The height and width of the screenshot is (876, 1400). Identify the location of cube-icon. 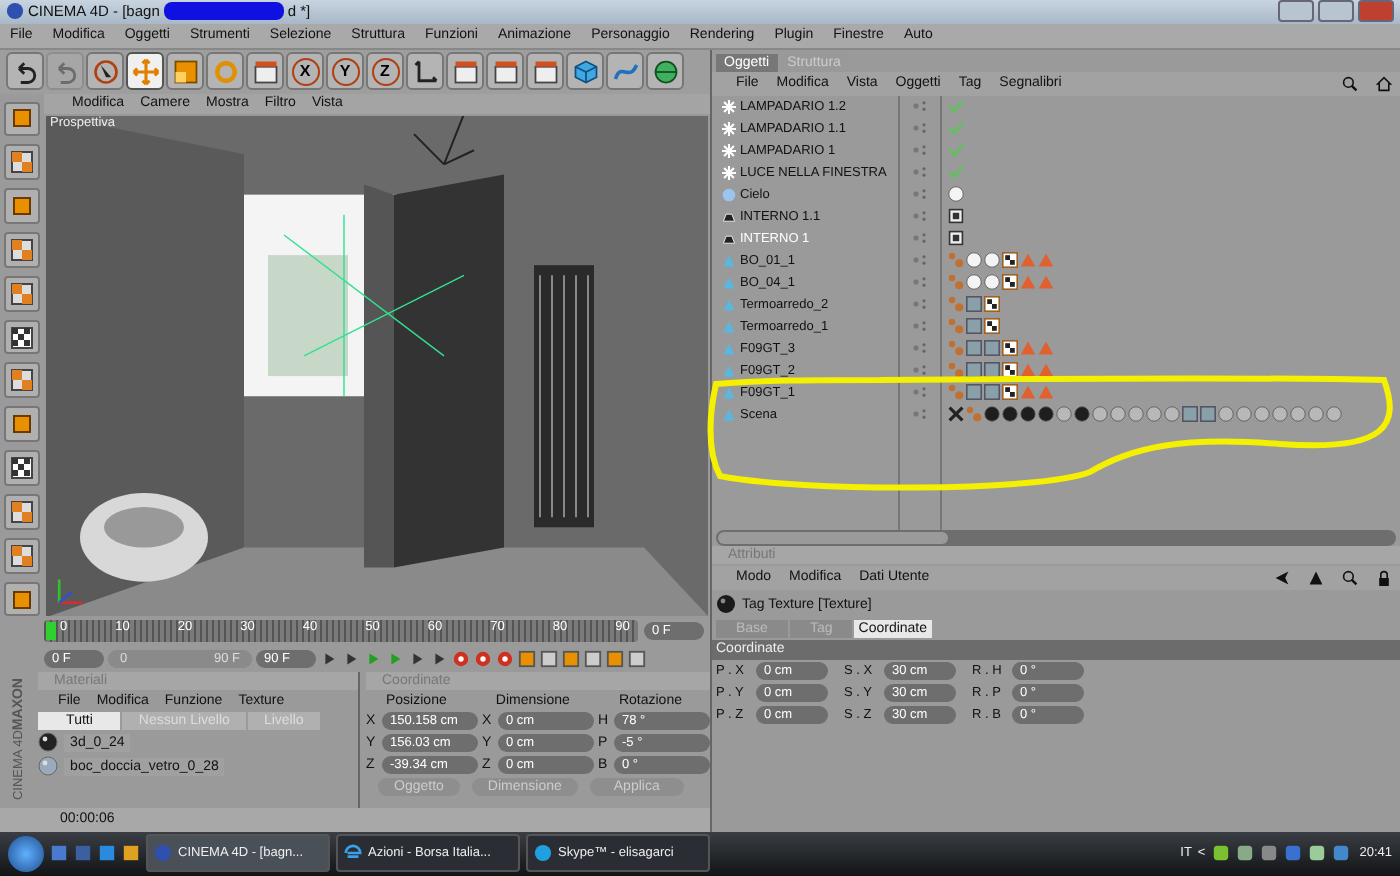
(585, 71).